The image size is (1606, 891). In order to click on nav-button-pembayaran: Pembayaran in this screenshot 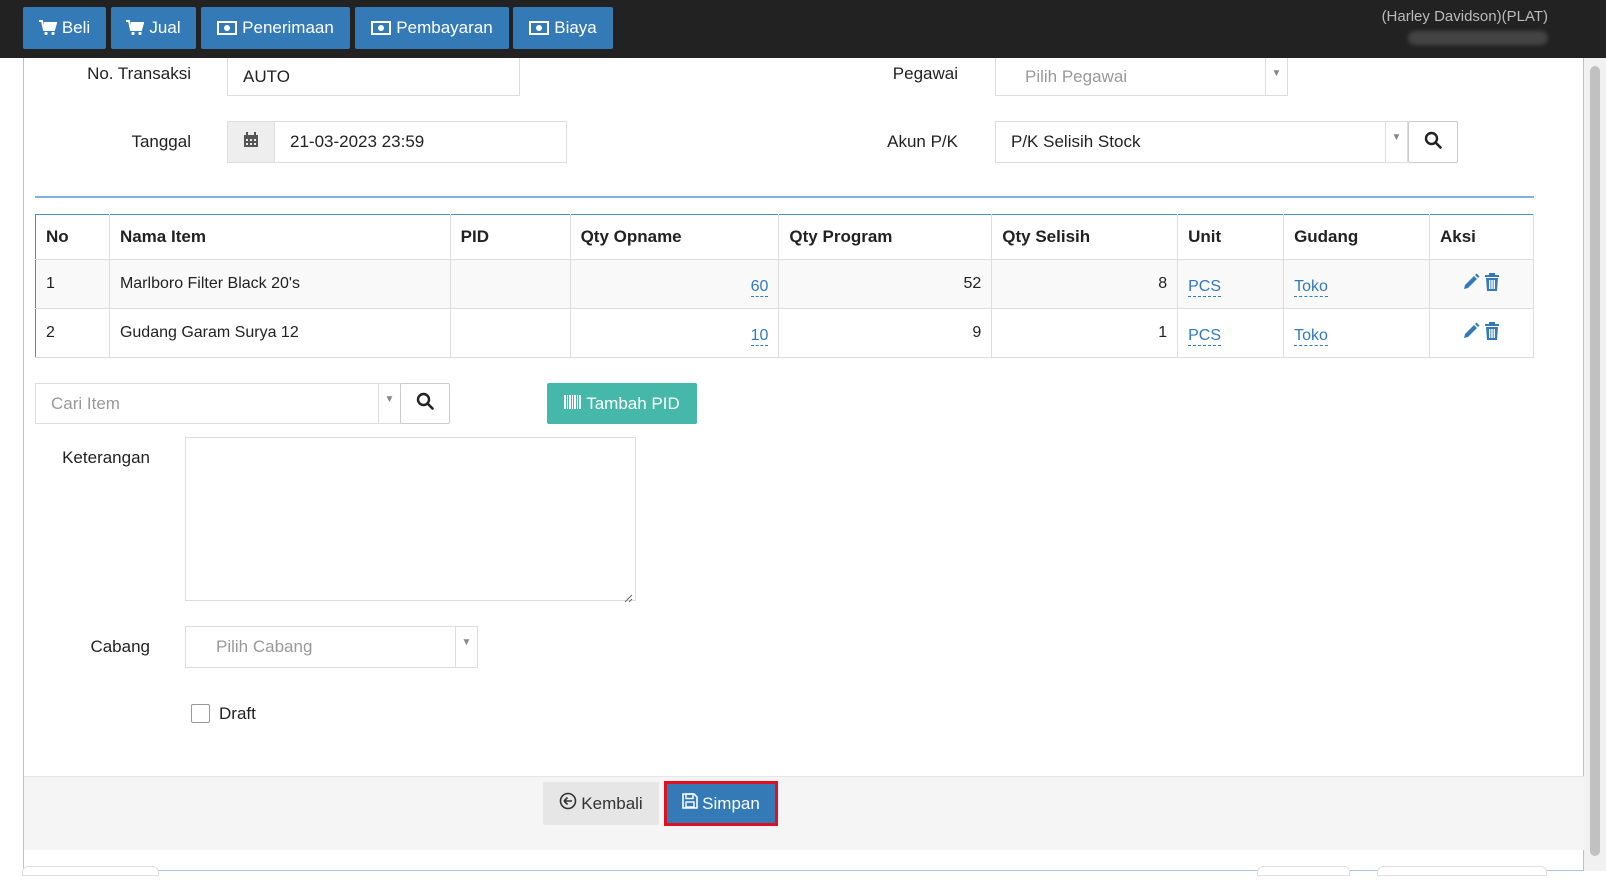, I will do `click(432, 28)`.